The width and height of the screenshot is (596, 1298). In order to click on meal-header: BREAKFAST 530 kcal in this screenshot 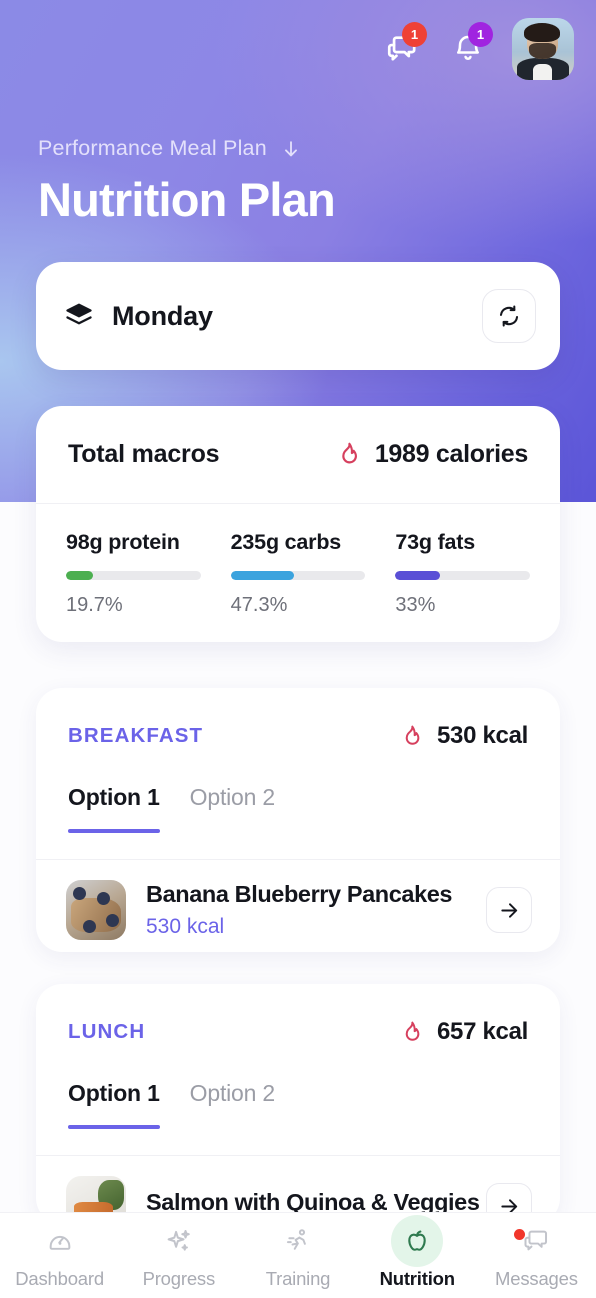, I will do `click(298, 736)`.